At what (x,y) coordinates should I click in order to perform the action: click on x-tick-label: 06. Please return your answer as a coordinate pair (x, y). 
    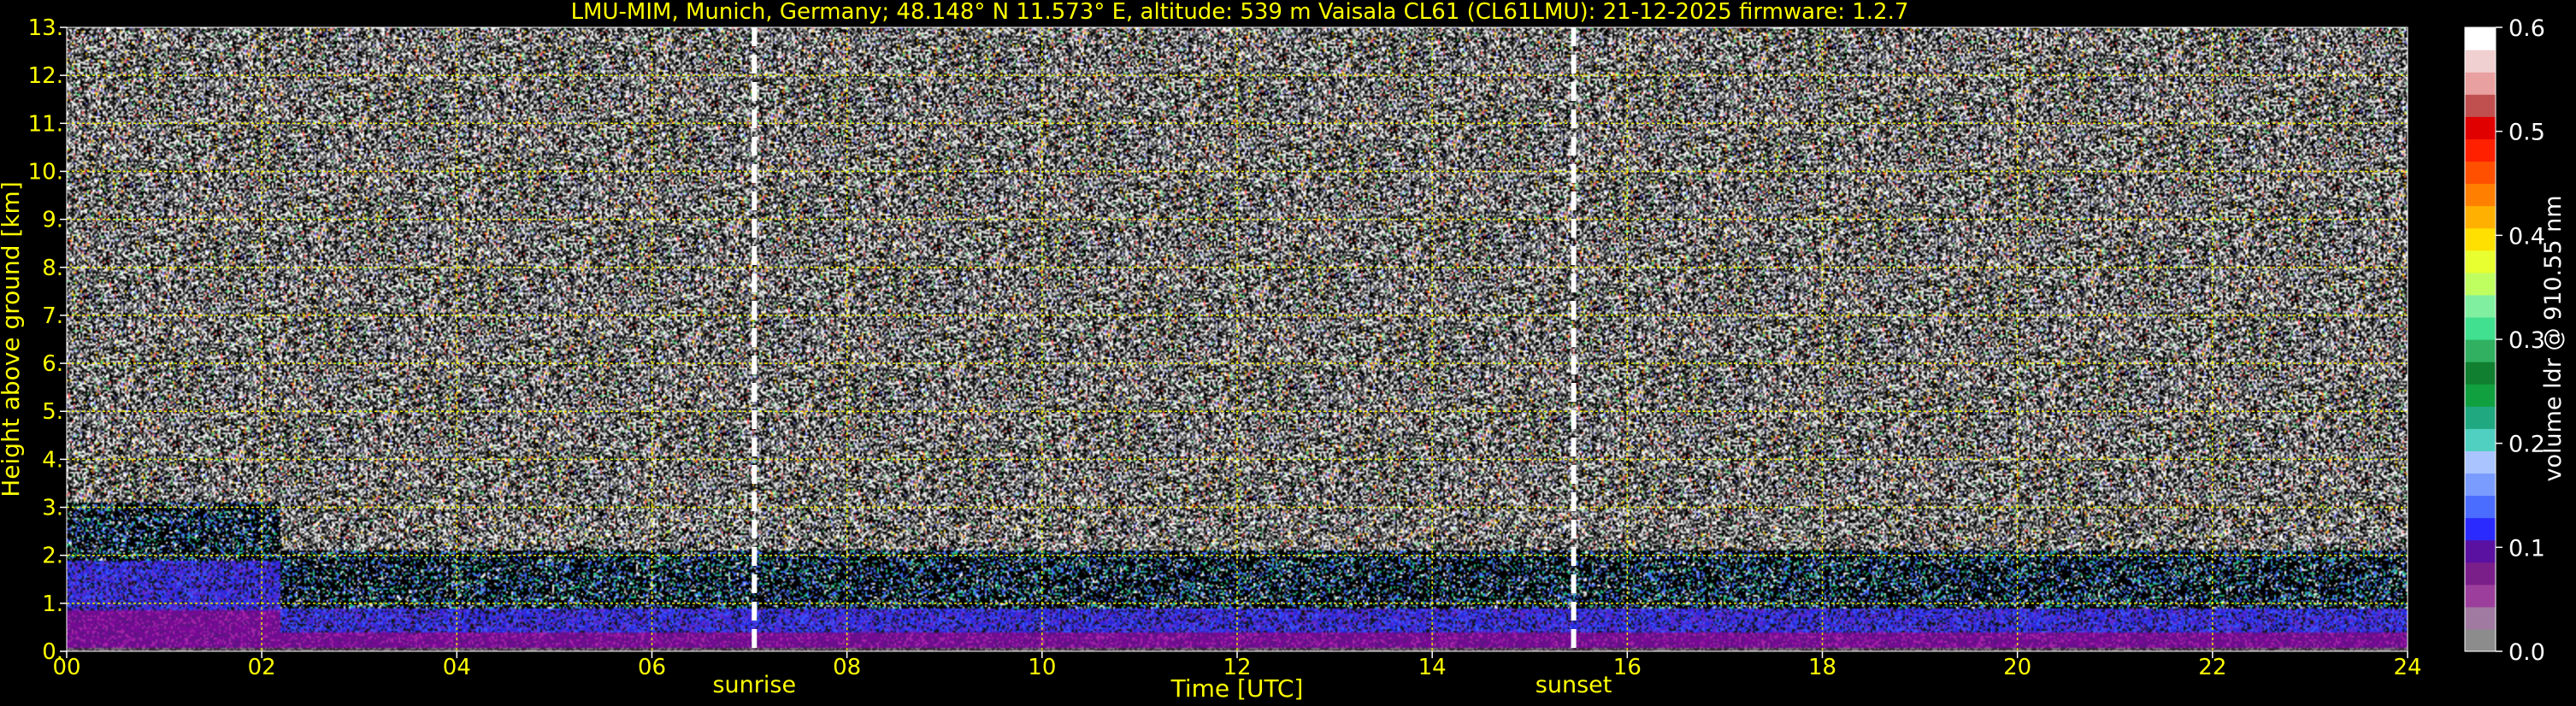
    Looking at the image, I should click on (652, 667).